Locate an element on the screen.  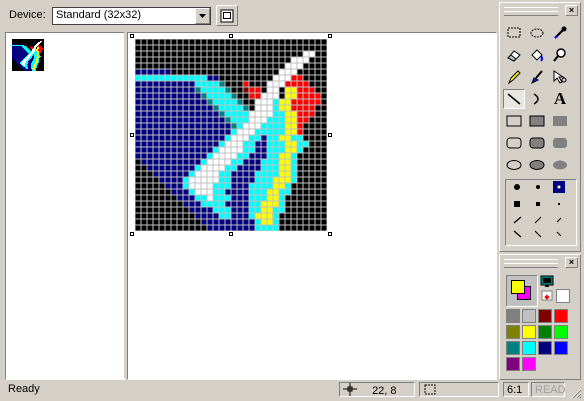
color-swatch is located at coordinates (529, 316).